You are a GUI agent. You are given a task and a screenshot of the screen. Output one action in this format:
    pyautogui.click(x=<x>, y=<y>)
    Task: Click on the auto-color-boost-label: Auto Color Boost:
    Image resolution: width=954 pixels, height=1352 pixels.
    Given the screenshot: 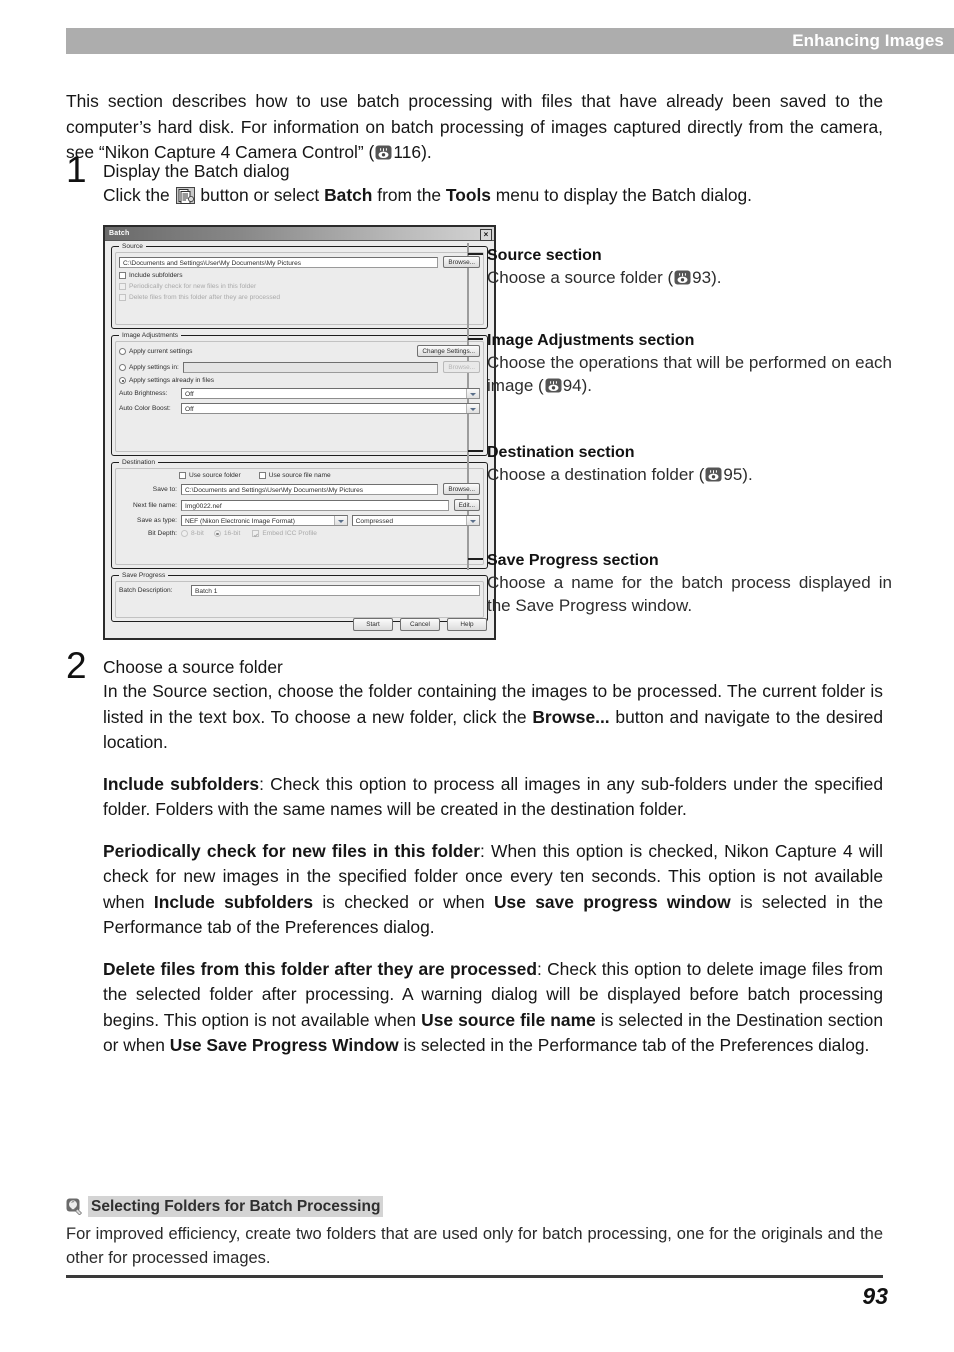 What is the action you would take?
    pyautogui.click(x=145, y=408)
    